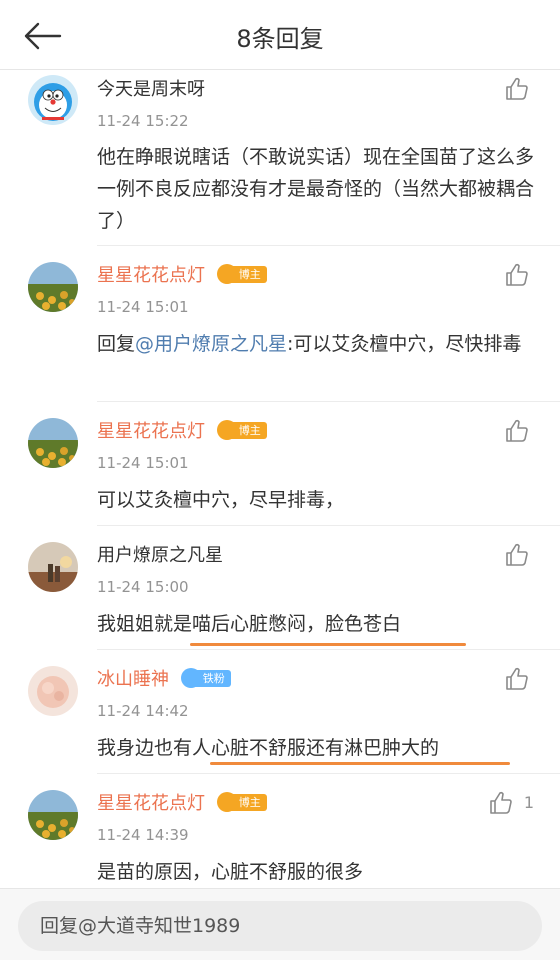  Describe the element at coordinates (280, 712) in the screenshot. I see `comment-item: 冰山睡神 铁粉 11-24 14:42 我身边也有人心脏不舒服还有淋巴肿大的` at that location.